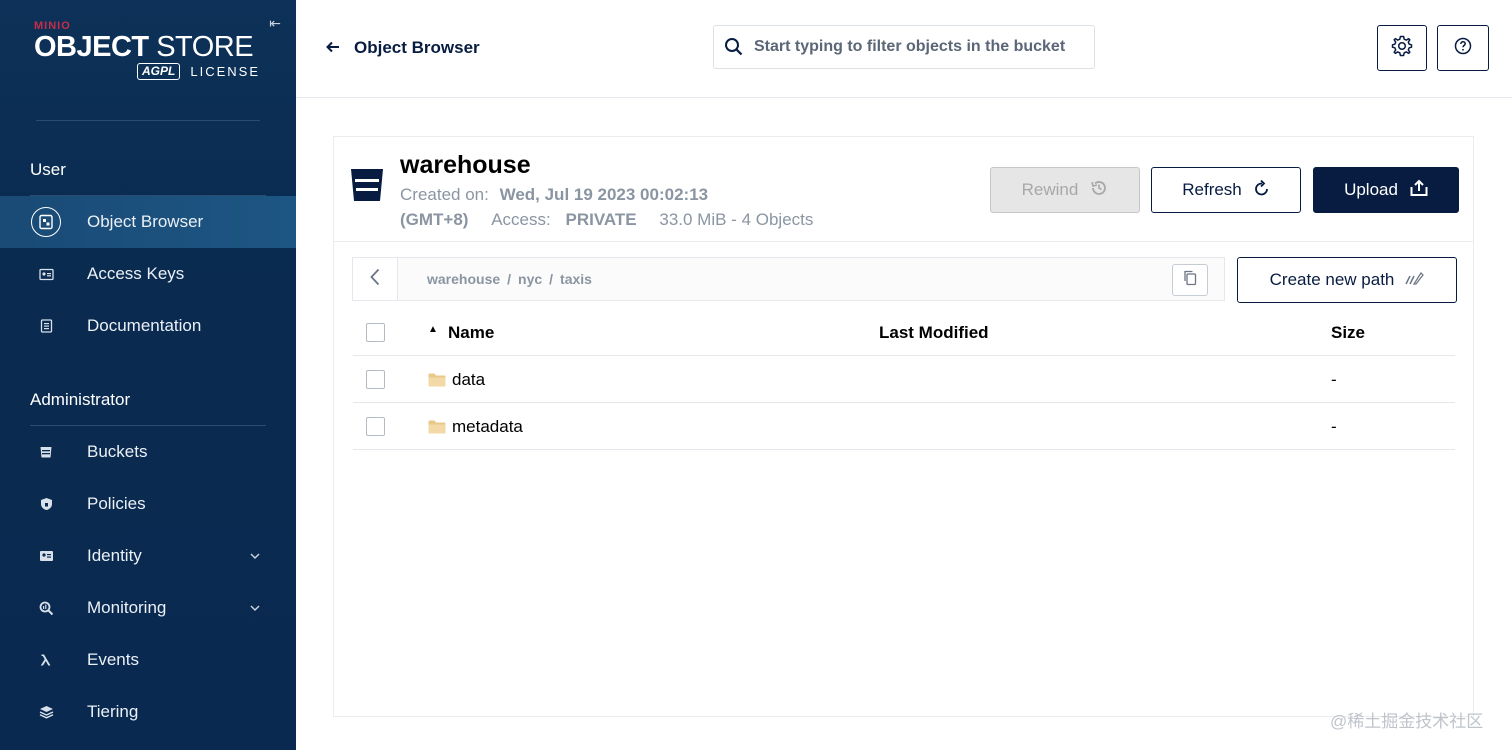 The image size is (1512, 750). What do you see at coordinates (127, 607) in the screenshot?
I see `sidebar-item-label: Monitoring` at bounding box center [127, 607].